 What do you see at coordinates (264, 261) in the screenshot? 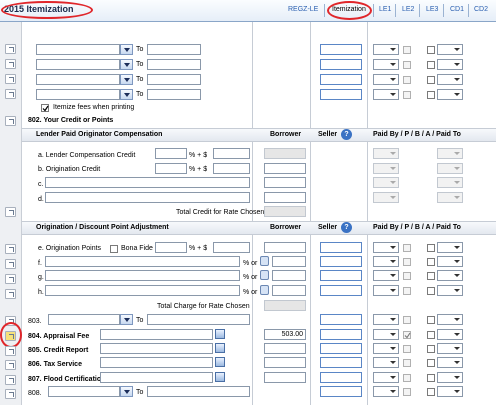
I see `lock-icon` at bounding box center [264, 261].